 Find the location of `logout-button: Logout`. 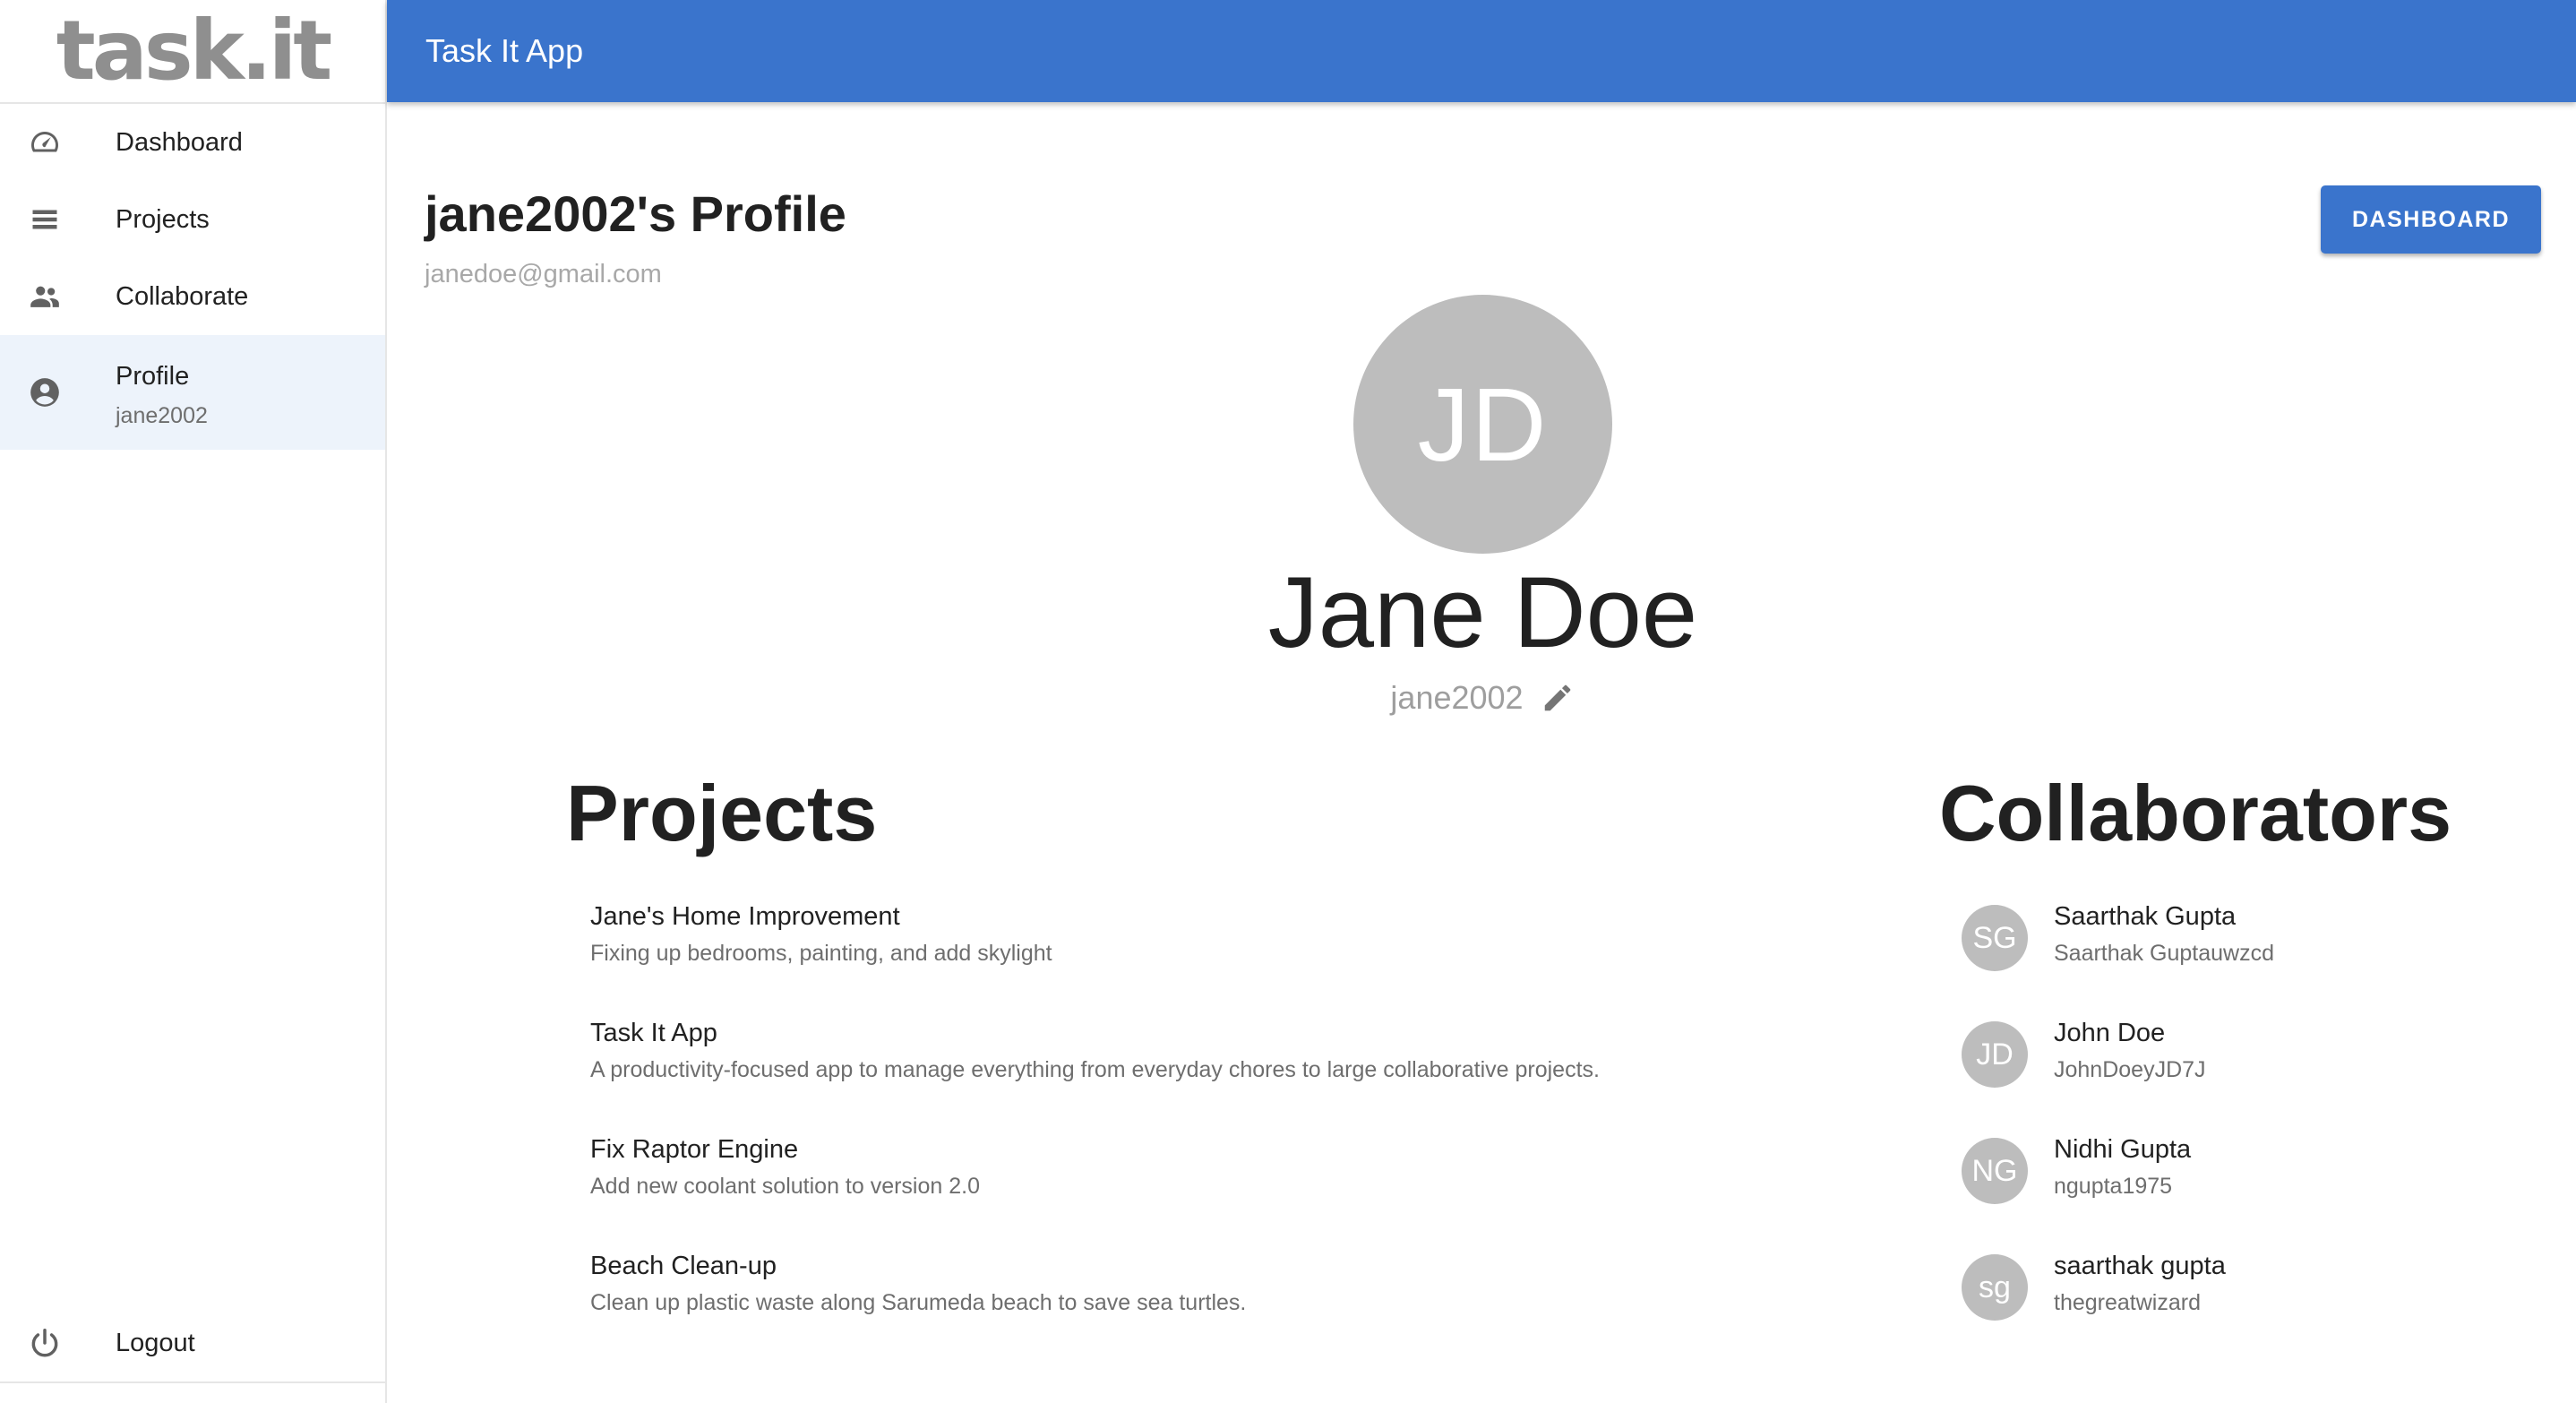

logout-button: Logout is located at coordinates (192, 1342).